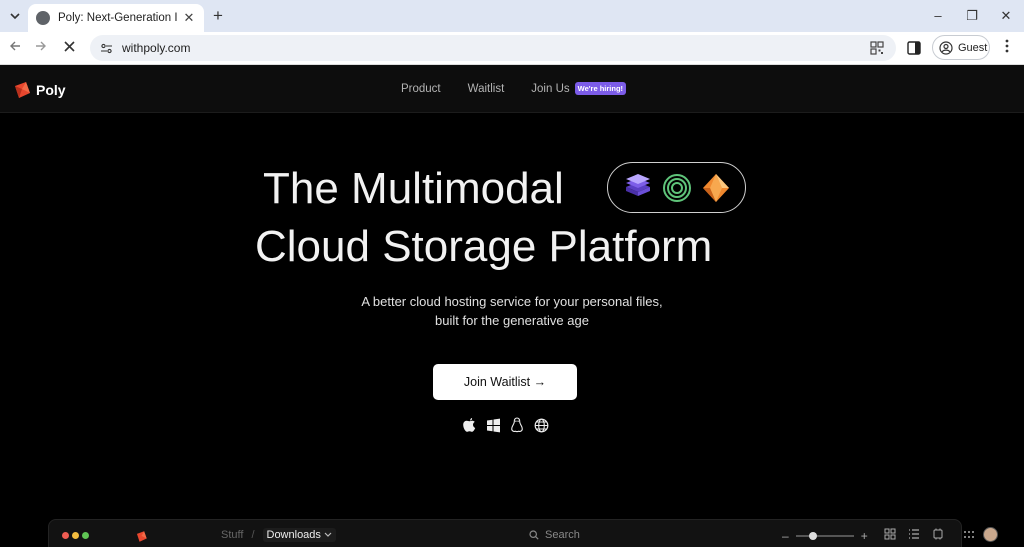 This screenshot has width=1024, height=547. What do you see at coordinates (484, 246) in the screenshot?
I see `hero-title-line-2: Cloud Storage Platform` at bounding box center [484, 246].